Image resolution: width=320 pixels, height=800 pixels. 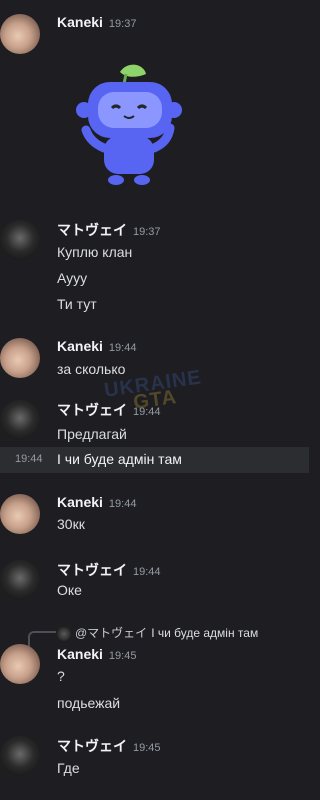 I want to click on message-text: Предлагай, so click(x=92, y=434).